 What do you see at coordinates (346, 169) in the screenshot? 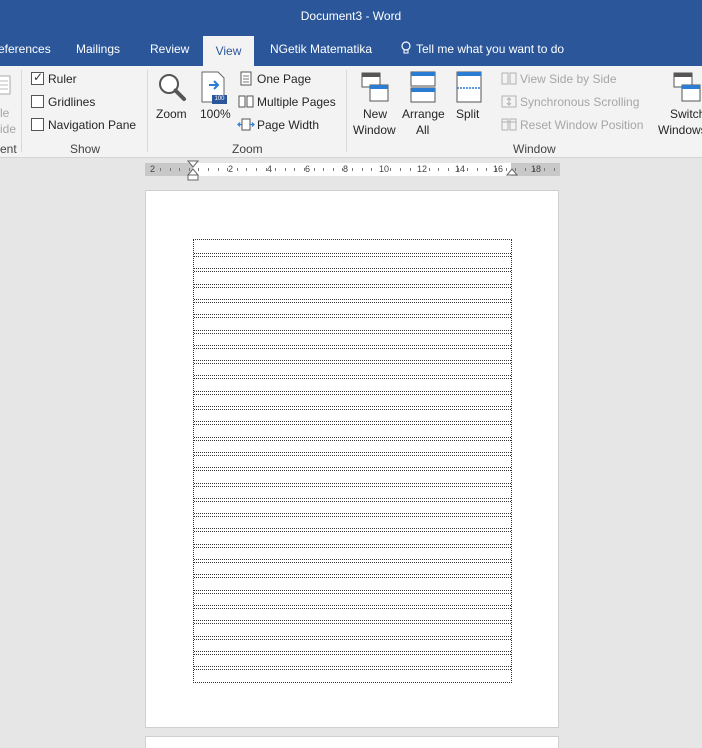
I see `ruler-label: 8` at bounding box center [346, 169].